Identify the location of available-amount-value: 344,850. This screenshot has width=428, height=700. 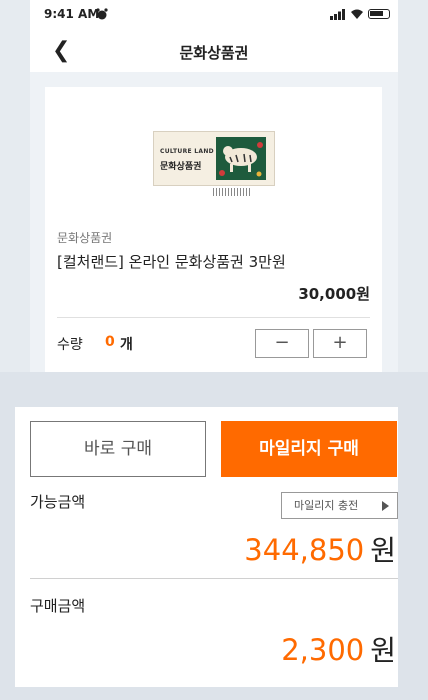
(304, 550).